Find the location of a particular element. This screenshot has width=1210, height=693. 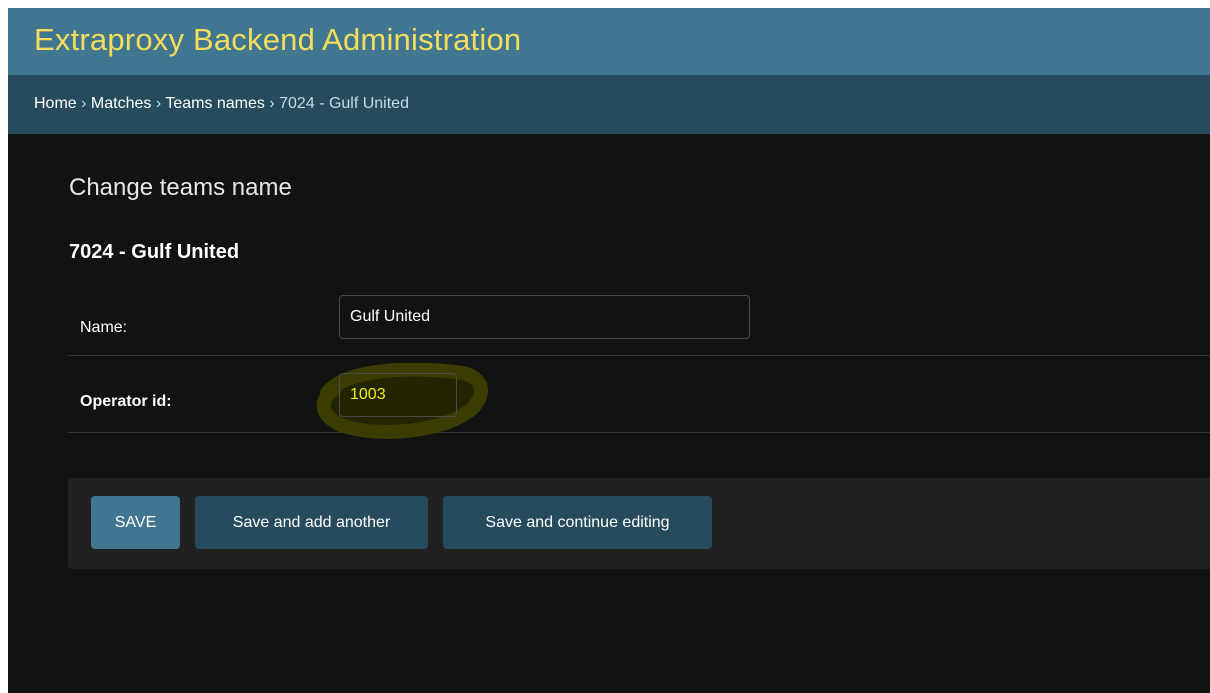

operator-id-label: Operator id: is located at coordinates (126, 401).